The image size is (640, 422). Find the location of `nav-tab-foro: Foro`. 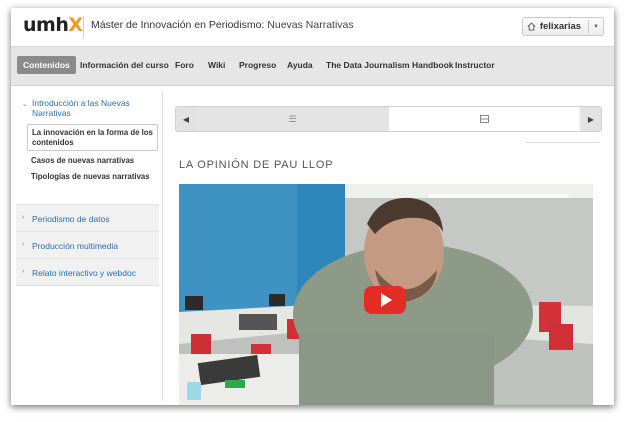

nav-tab-foro: Foro is located at coordinates (184, 65).